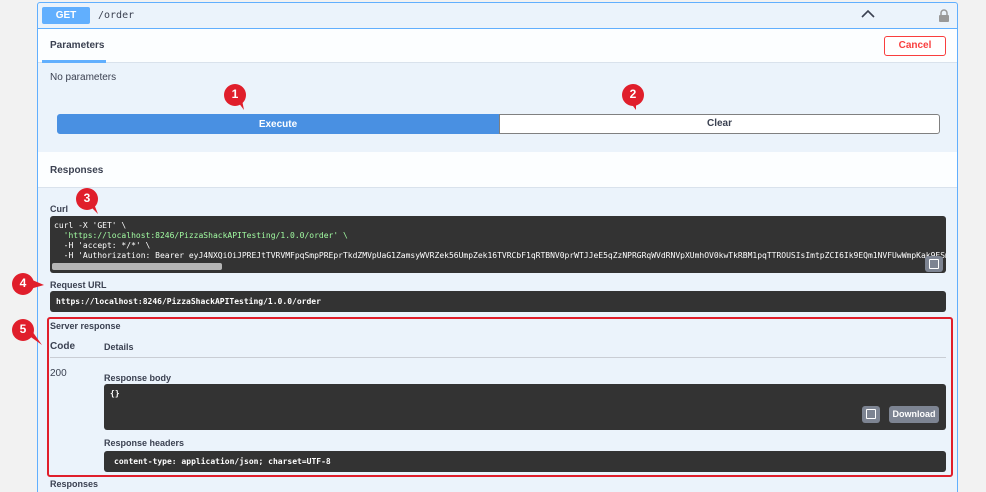 The height and width of the screenshot is (492, 986). What do you see at coordinates (83, 77) in the screenshot?
I see `no-parameters-text: No parameters` at bounding box center [83, 77].